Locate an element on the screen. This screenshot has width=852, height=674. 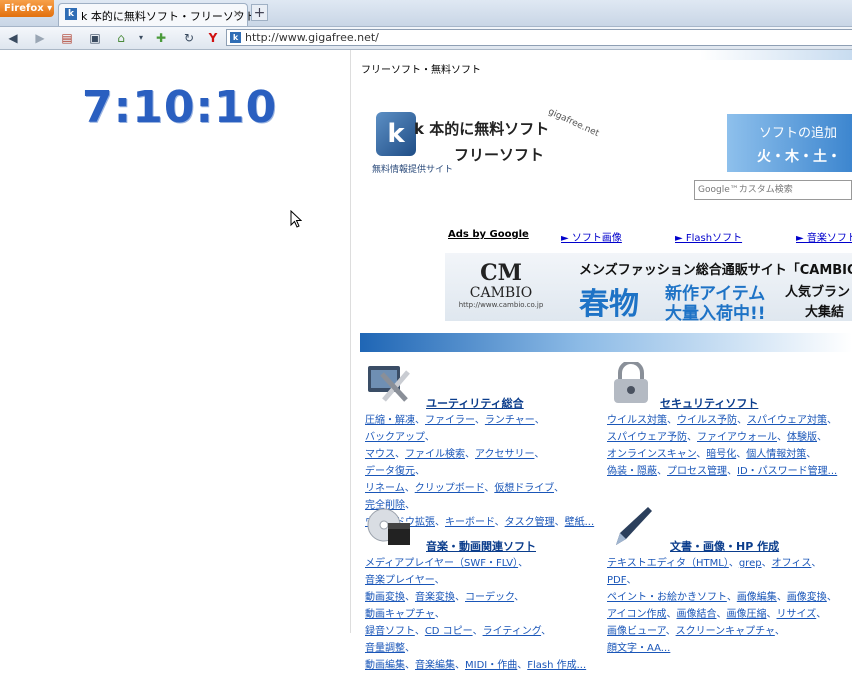
tools-icon is located at coordinates (389, 384).